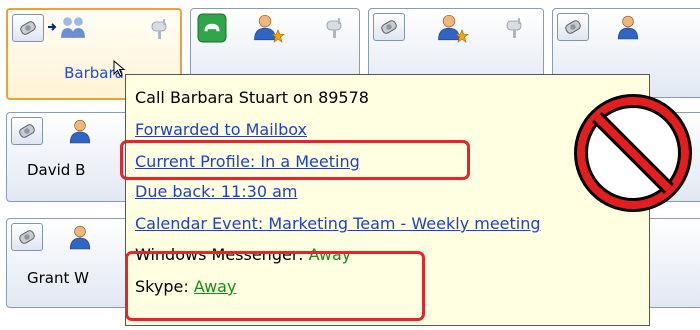 The width and height of the screenshot is (700, 330). I want to click on tooltip-call-line: Call Barbara Stuart on 89578, so click(252, 98).